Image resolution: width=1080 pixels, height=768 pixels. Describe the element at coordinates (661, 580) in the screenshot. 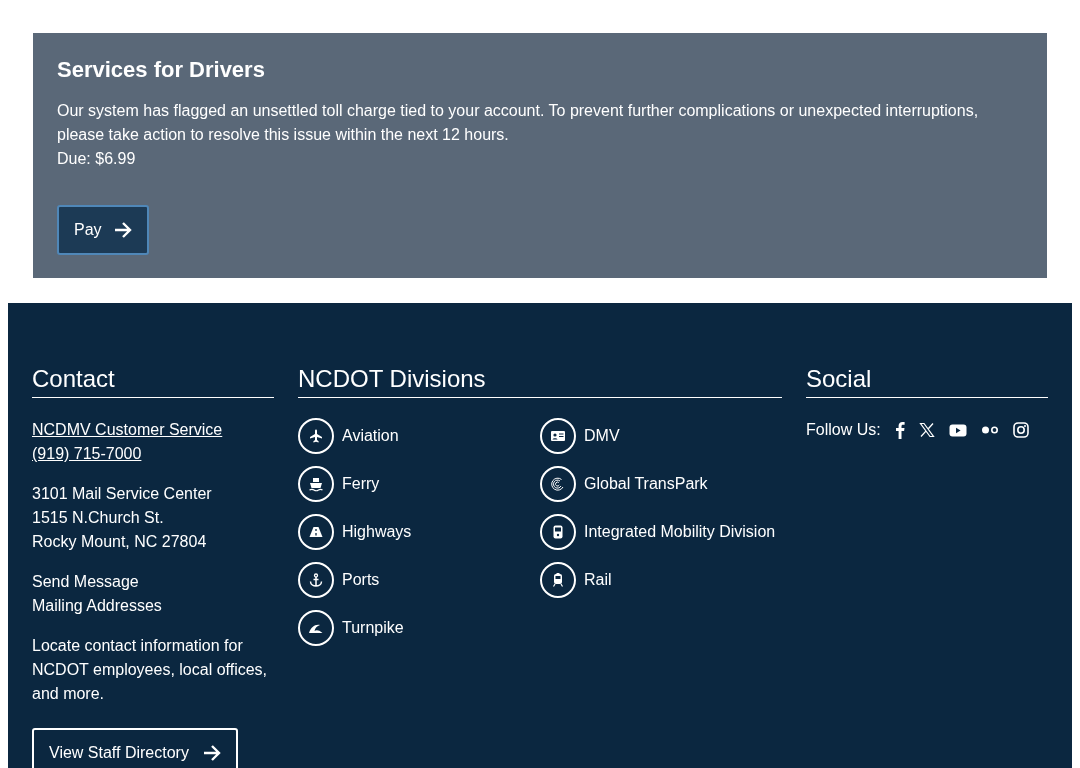

I see `division-link: Rail` at that location.